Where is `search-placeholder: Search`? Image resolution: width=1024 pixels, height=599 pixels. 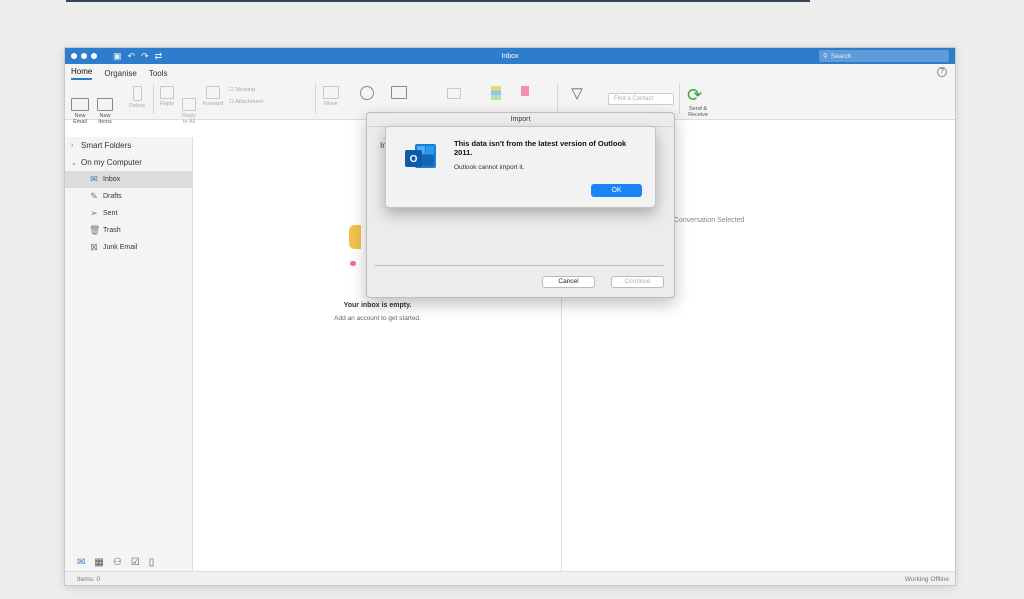 search-placeholder: Search is located at coordinates (841, 56).